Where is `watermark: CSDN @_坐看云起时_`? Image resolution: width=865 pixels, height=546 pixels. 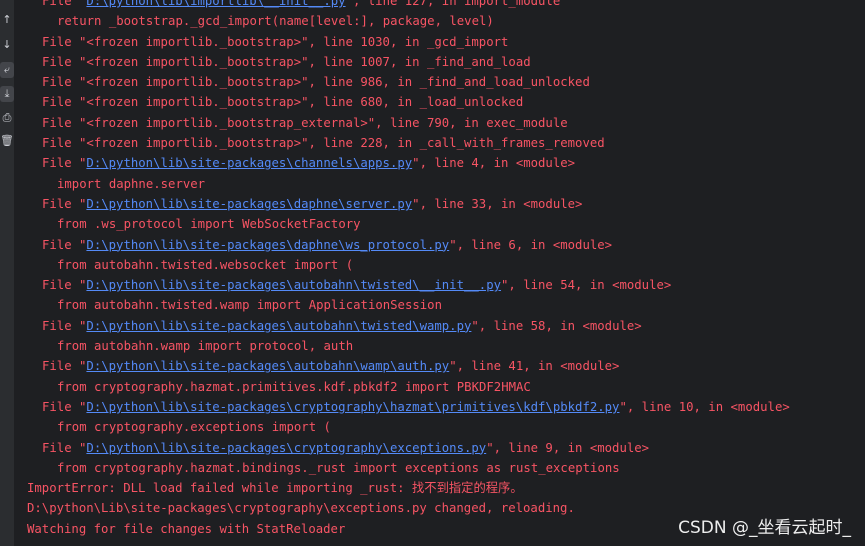
watermark: CSDN @_坐看云起时_ is located at coordinates (764, 528).